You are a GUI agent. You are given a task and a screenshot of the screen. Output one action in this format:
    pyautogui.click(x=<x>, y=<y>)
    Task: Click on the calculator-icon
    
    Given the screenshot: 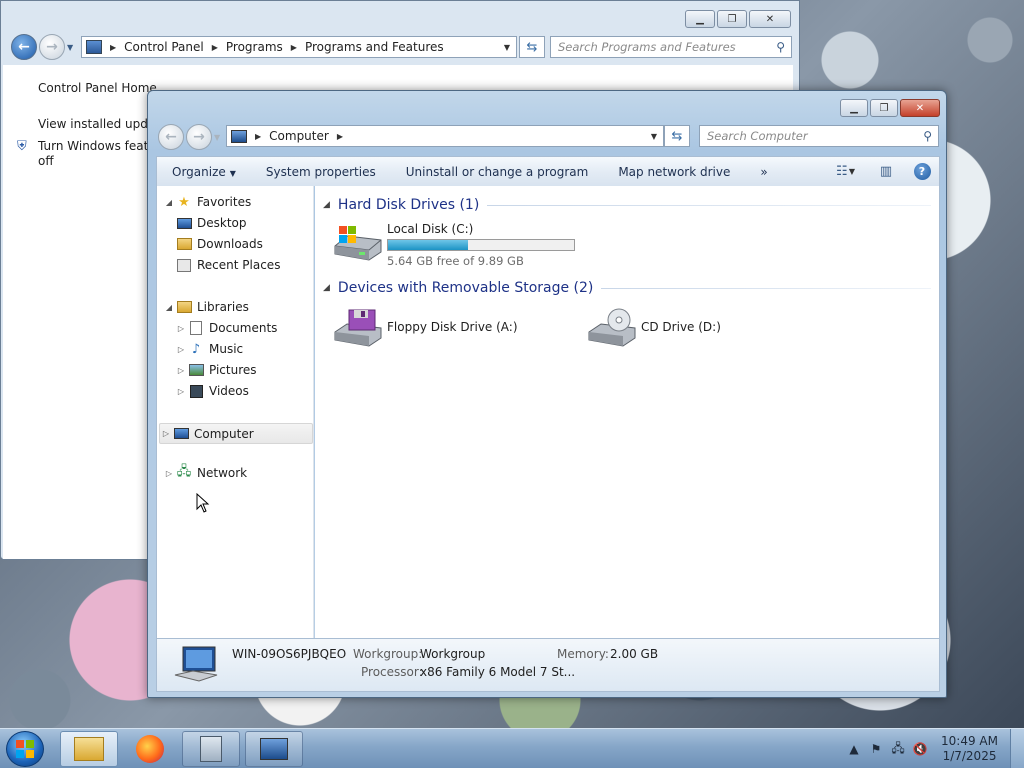 What is the action you would take?
    pyautogui.click(x=211, y=749)
    